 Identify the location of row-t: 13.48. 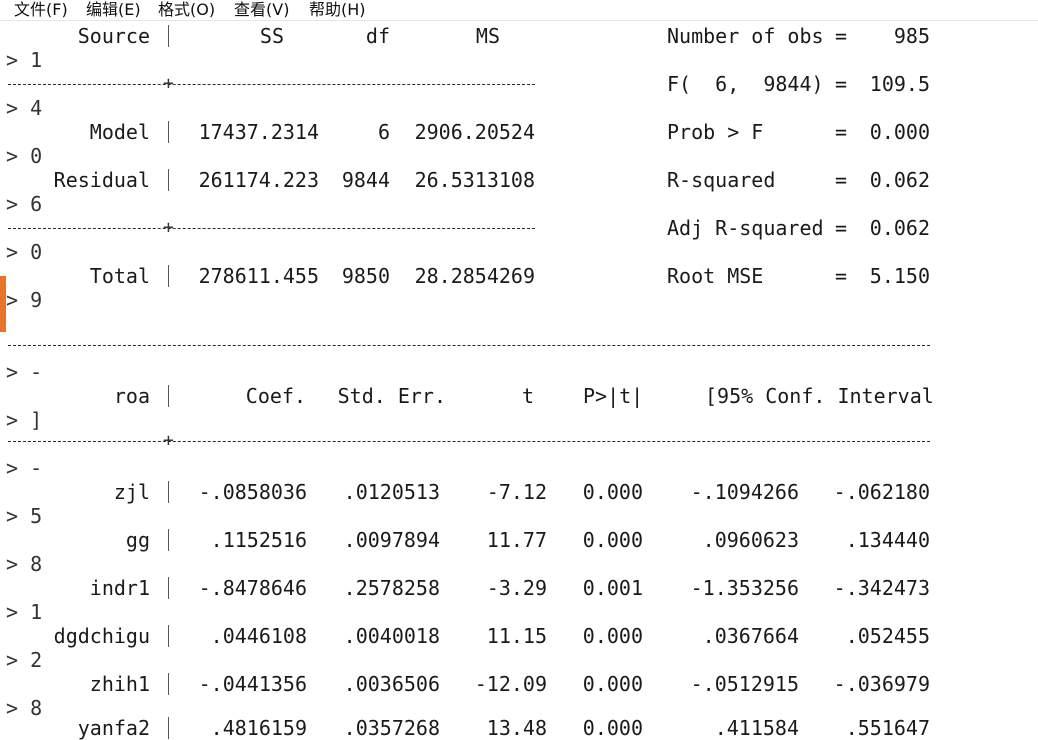
(516, 728).